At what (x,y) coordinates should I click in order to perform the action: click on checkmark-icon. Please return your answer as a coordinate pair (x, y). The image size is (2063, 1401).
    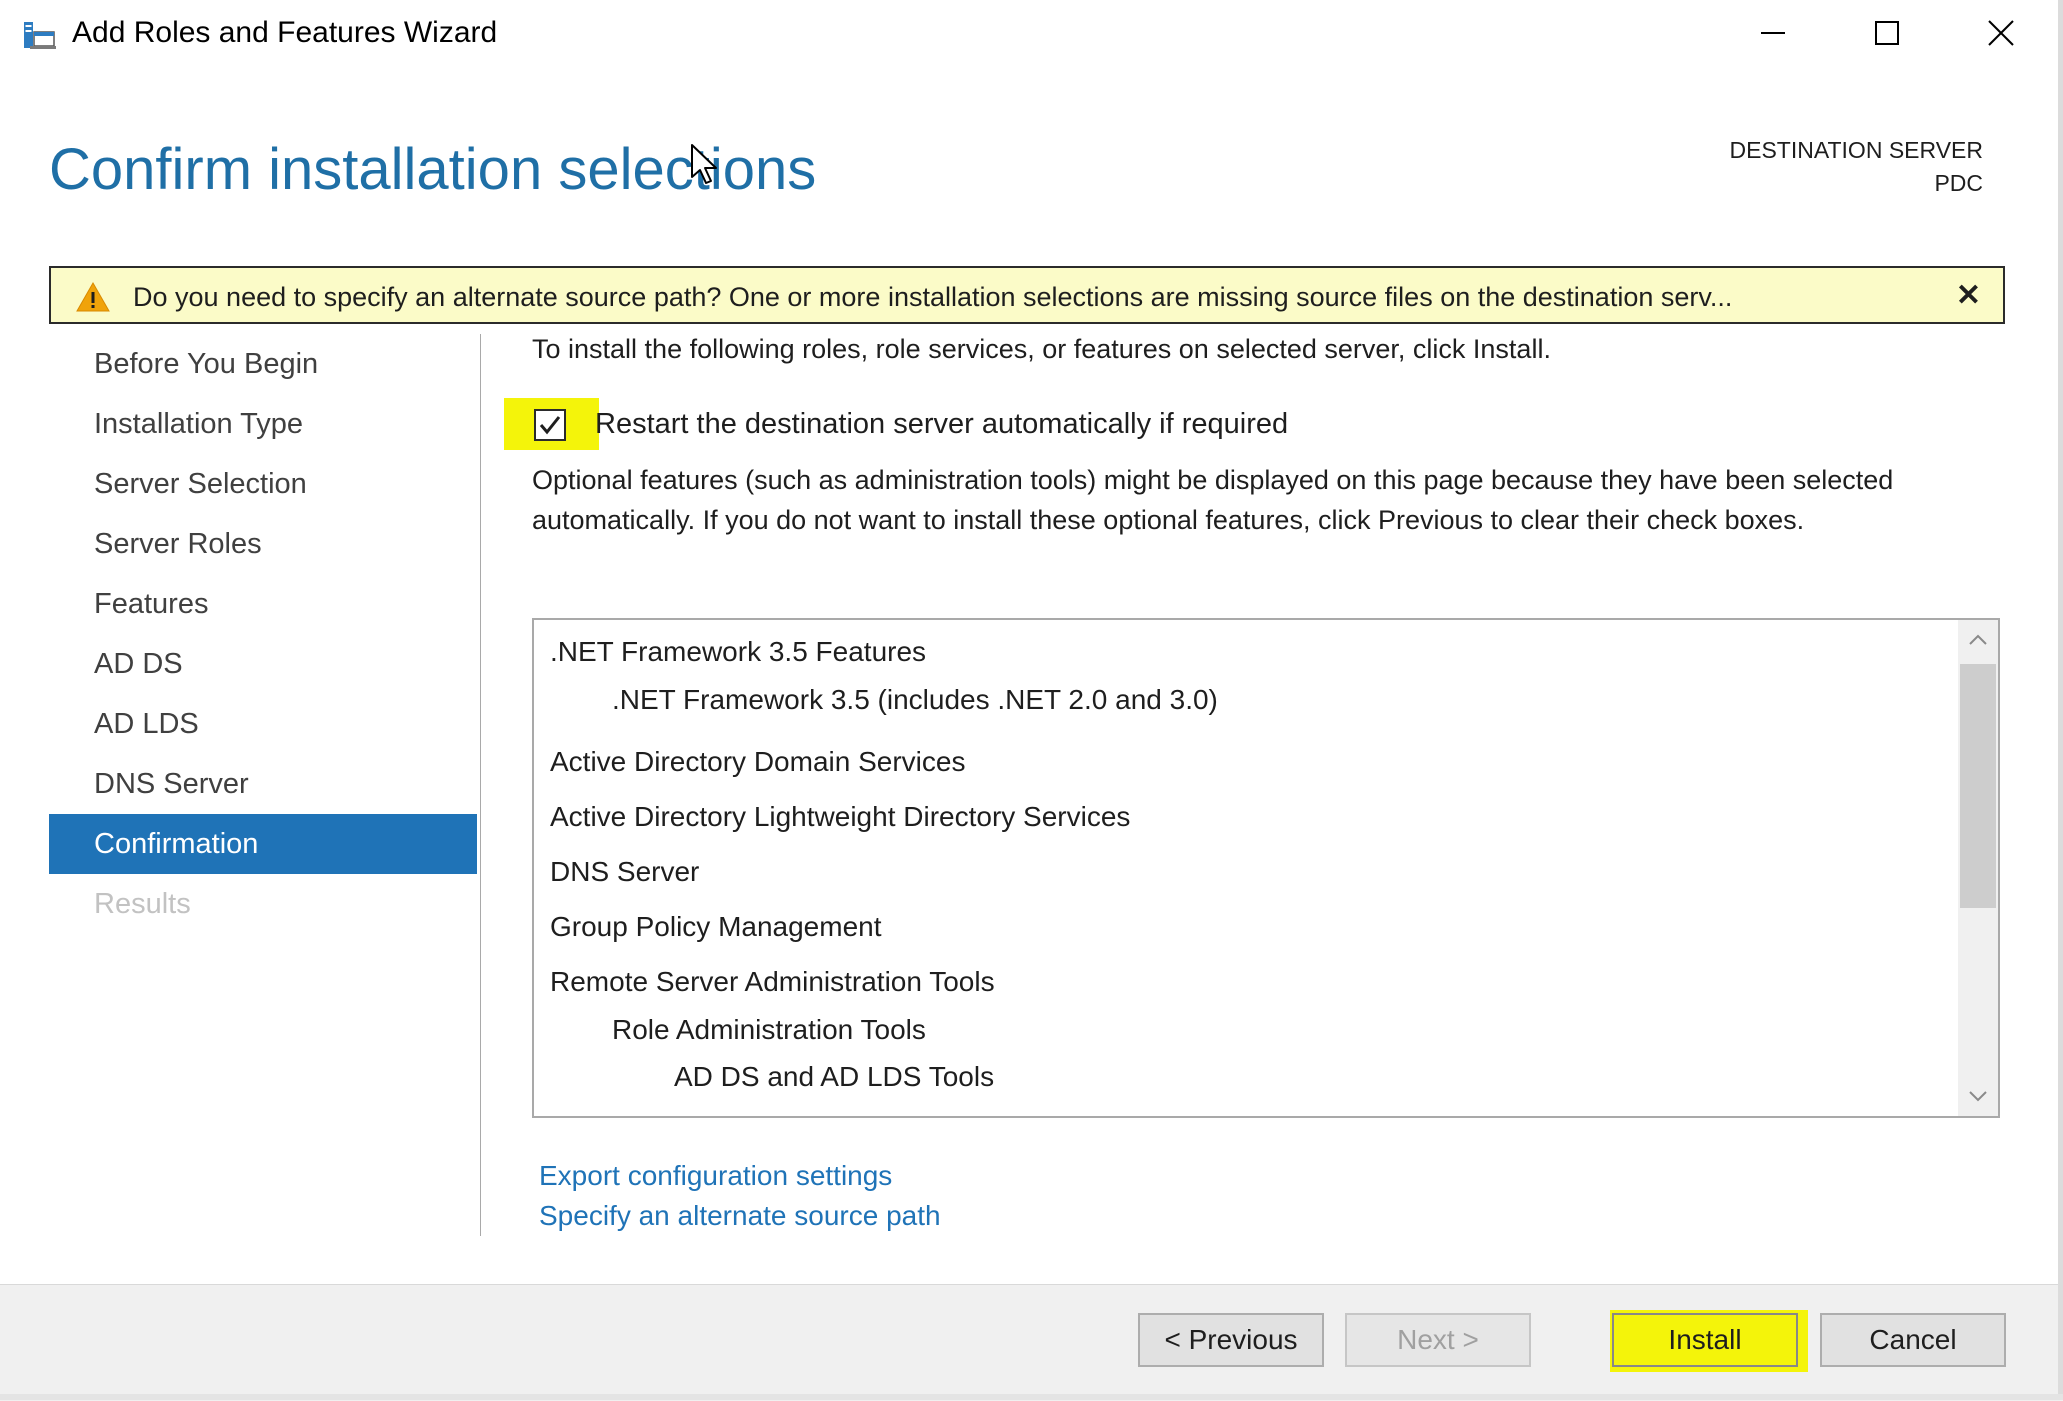
    Looking at the image, I should click on (550, 425).